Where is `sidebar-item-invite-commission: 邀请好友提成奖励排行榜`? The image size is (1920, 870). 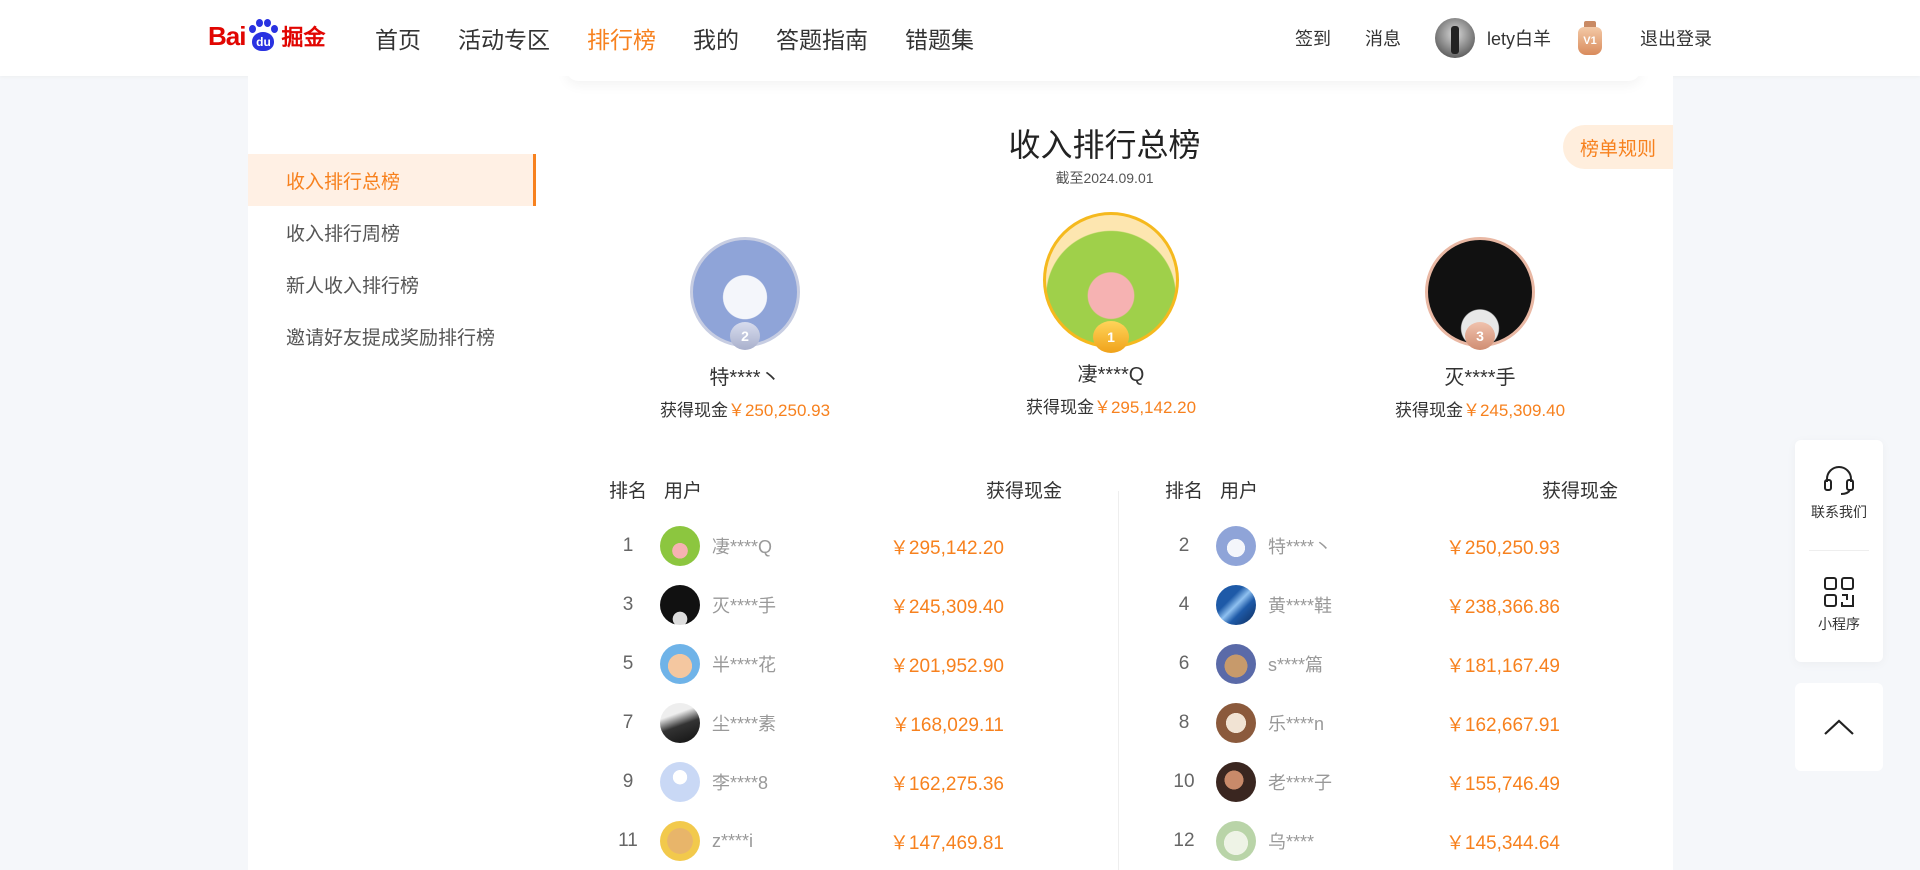
sidebar-item-invite-commission: 邀请好友提成奖励排行榜 is located at coordinates (392, 336).